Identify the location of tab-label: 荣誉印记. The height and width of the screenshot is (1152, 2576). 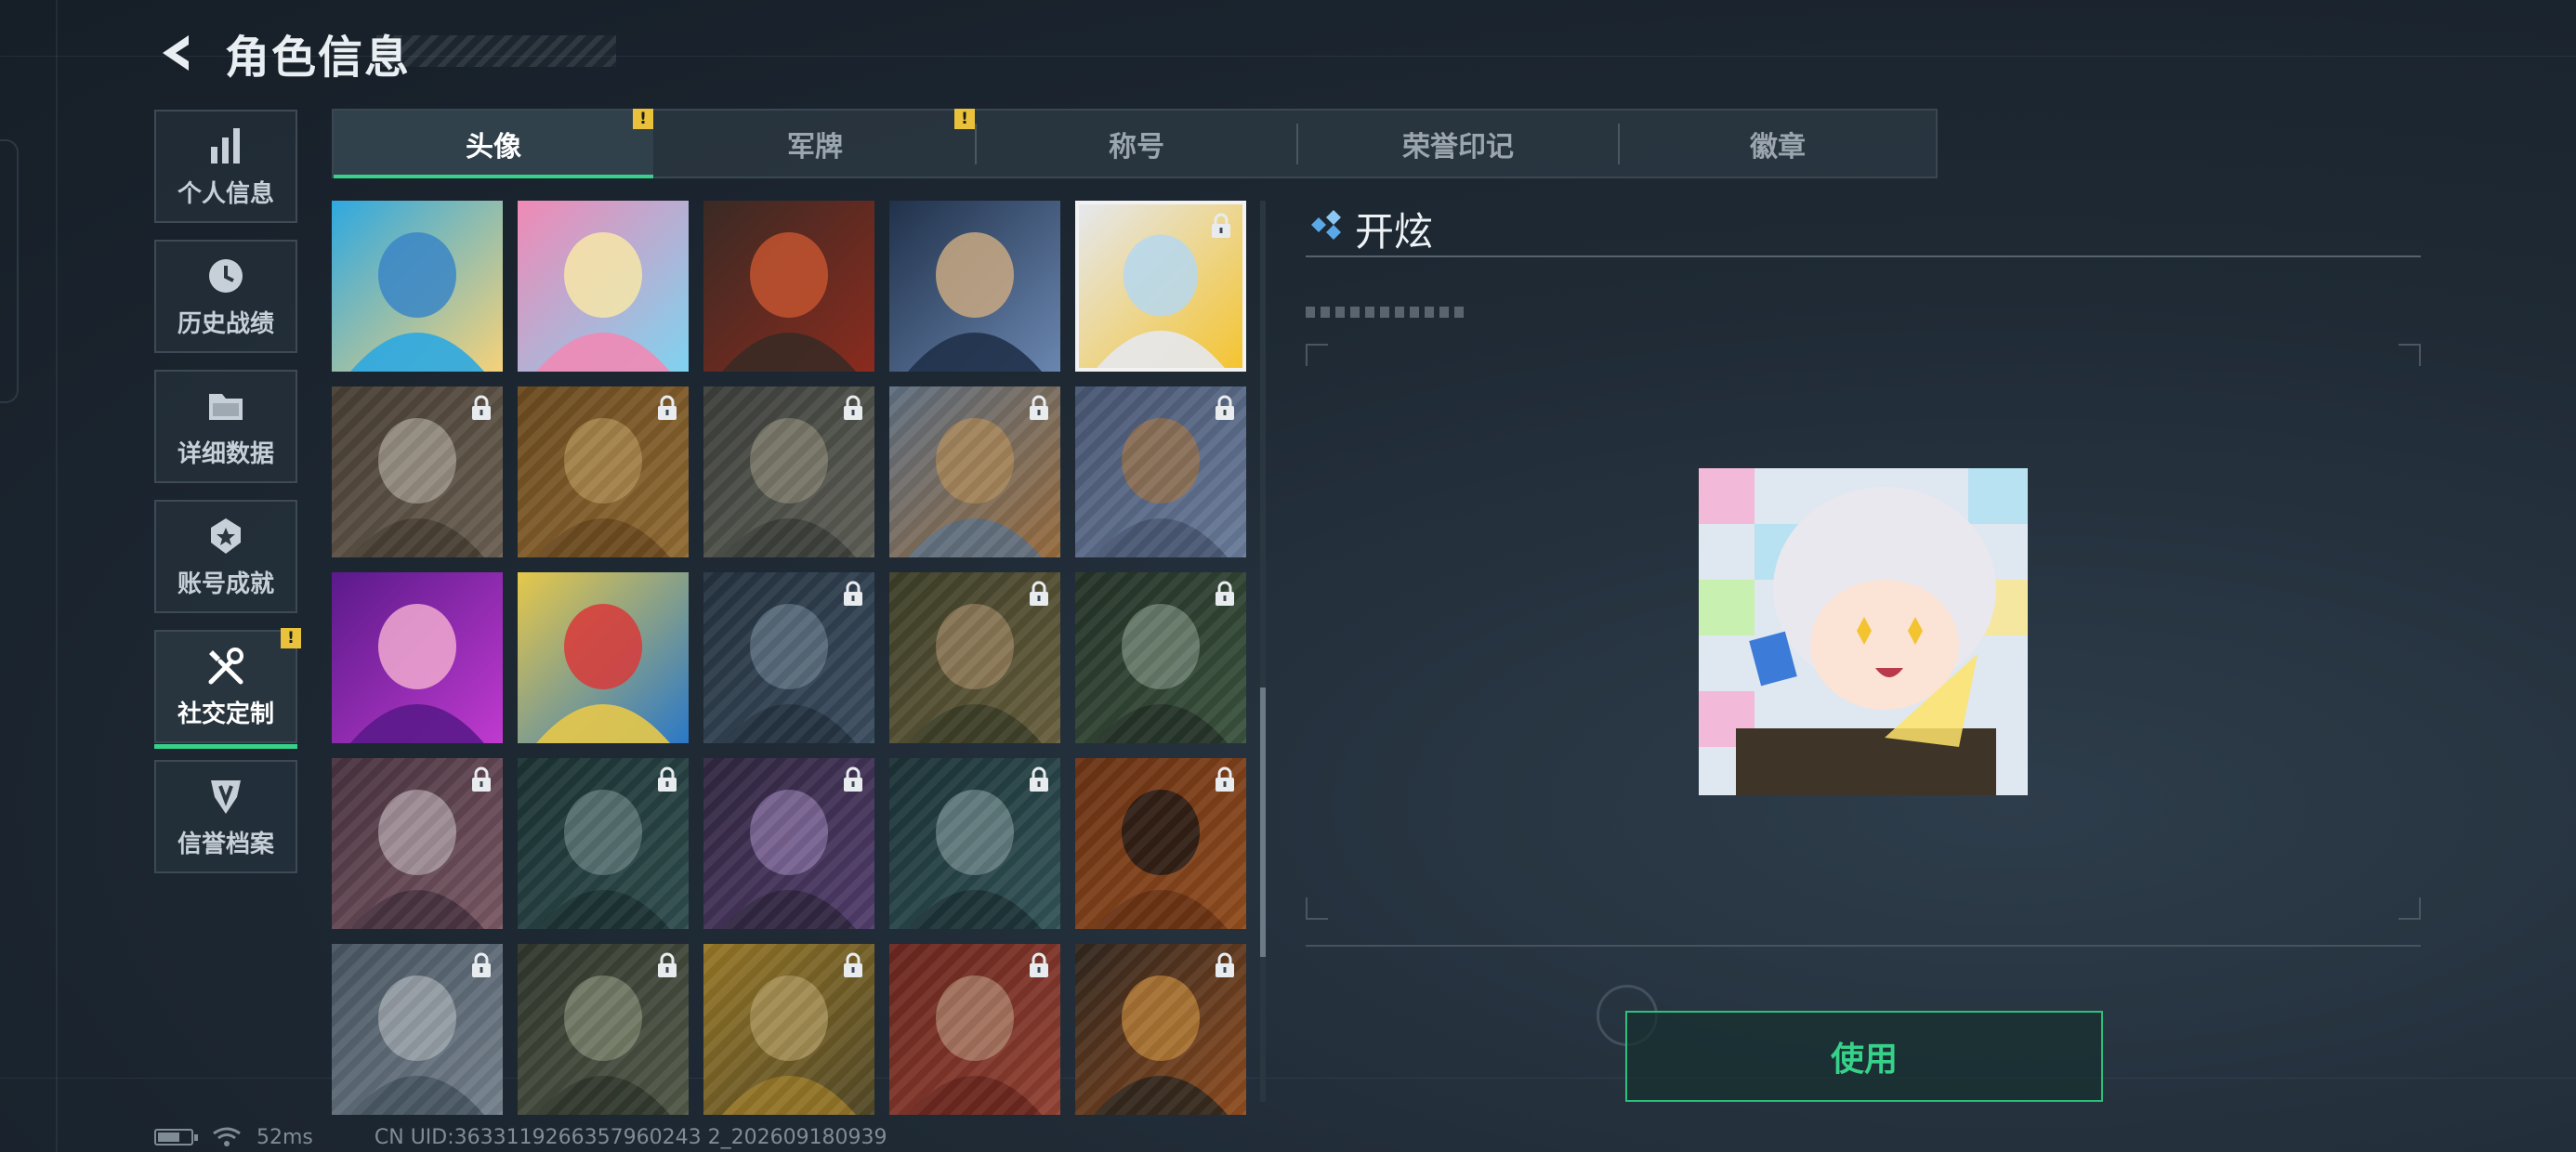
(1458, 147).